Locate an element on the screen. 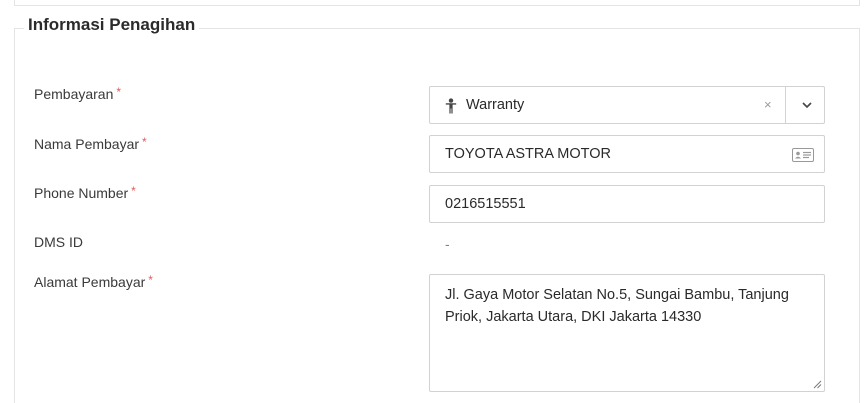  previous-section-card is located at coordinates (437, 3).